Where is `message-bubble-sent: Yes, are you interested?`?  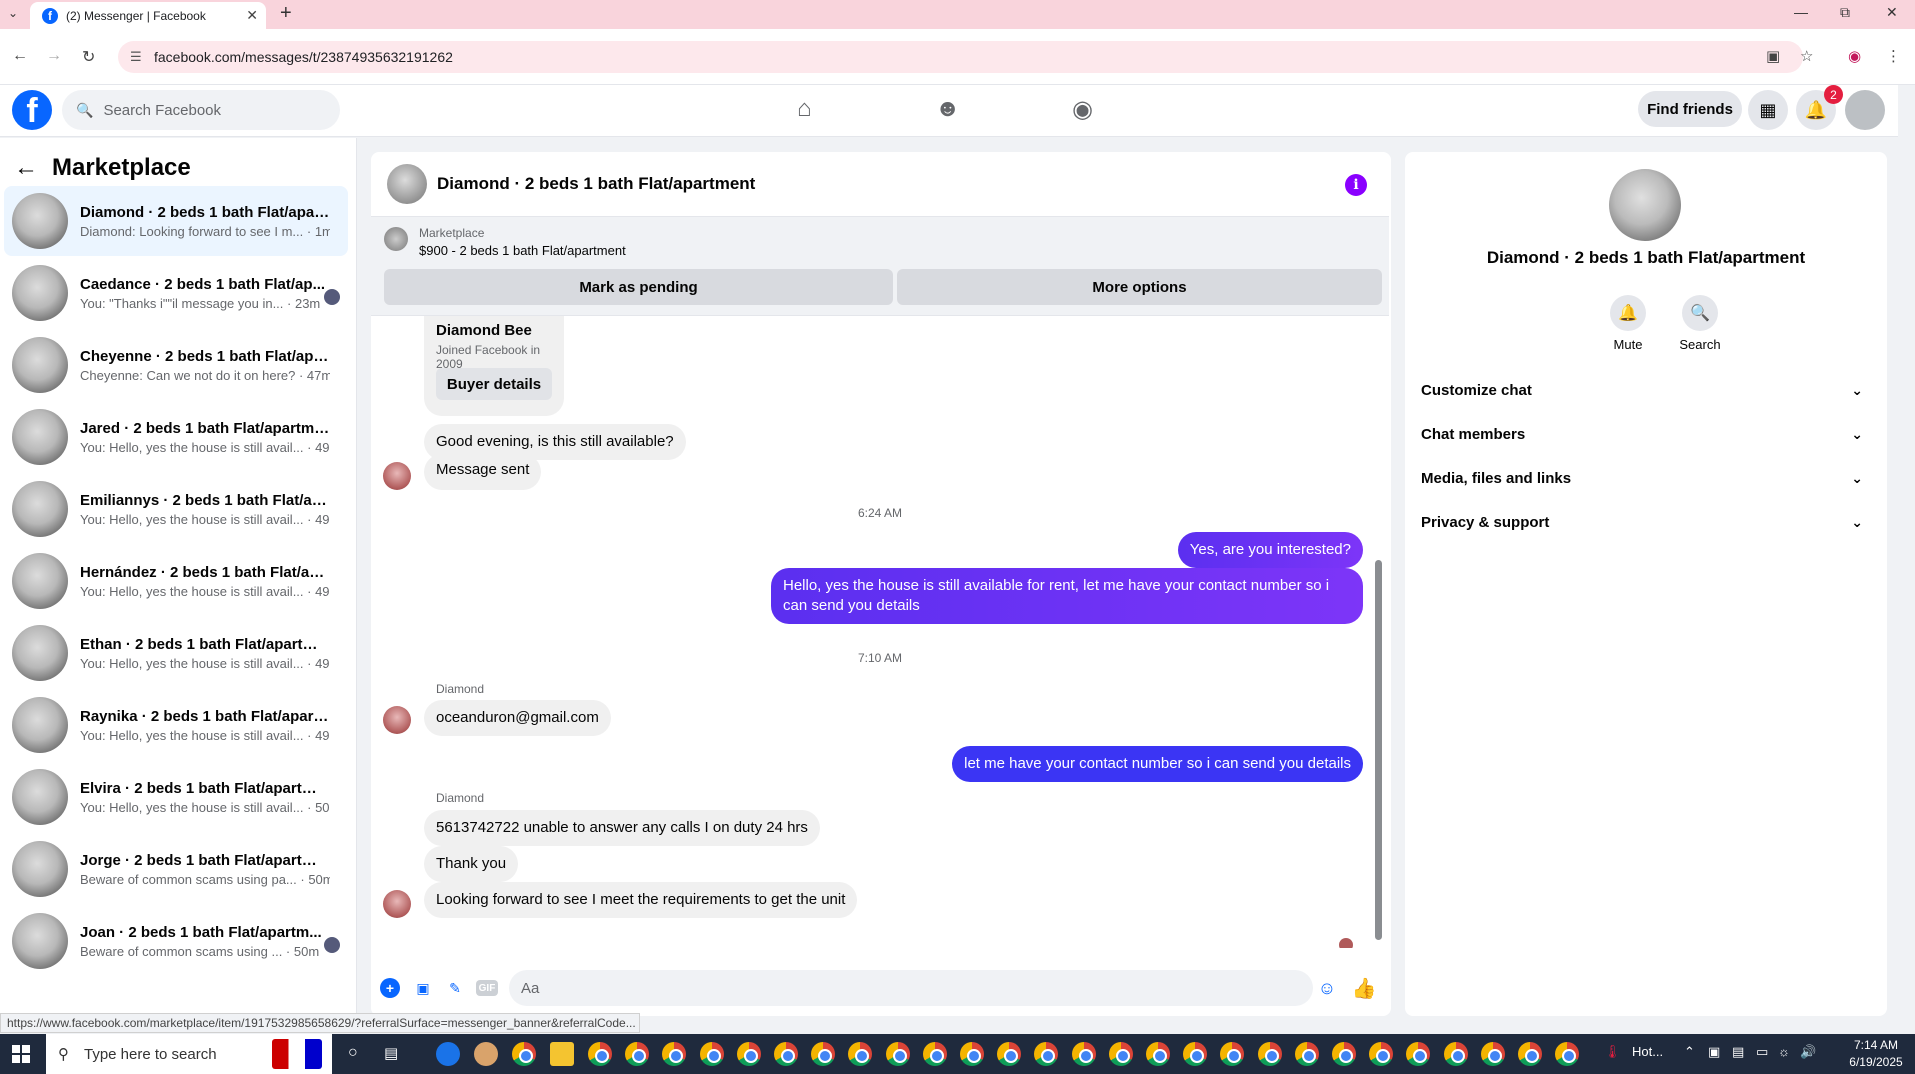
message-bubble-sent: Yes, are you interested? is located at coordinates (1270, 550).